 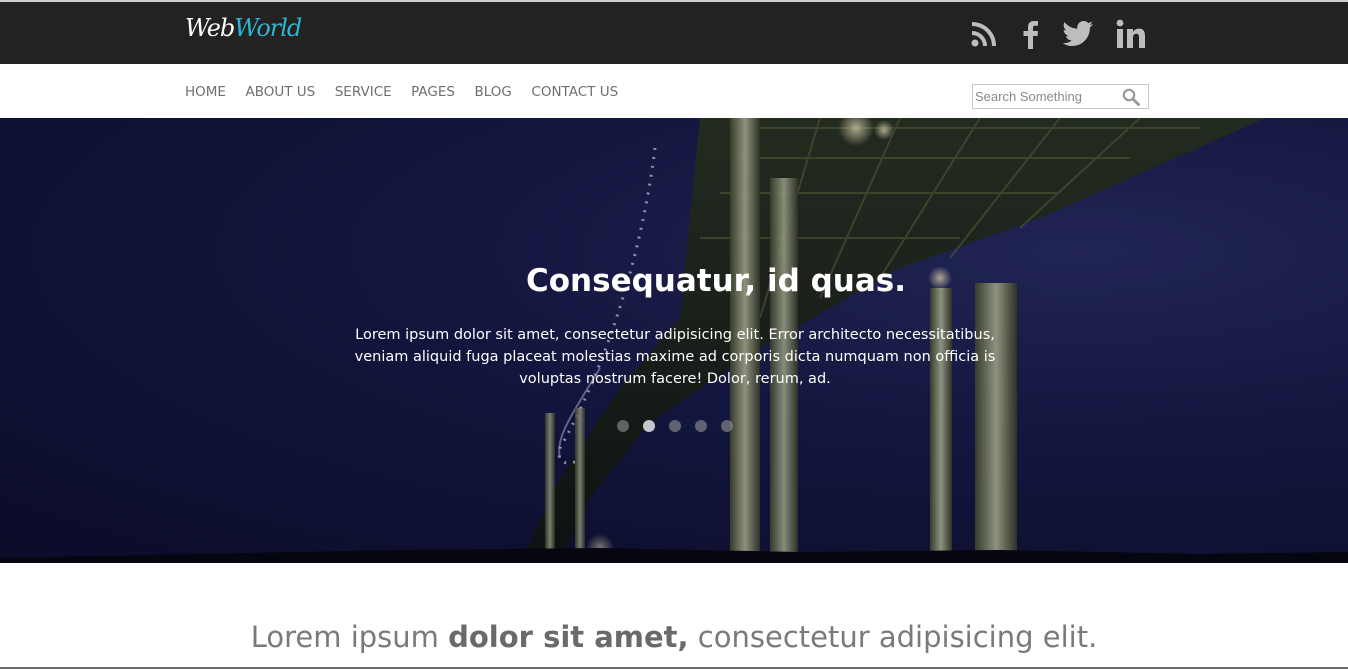 I want to click on site-logo: WebWorld, so click(x=243, y=28).